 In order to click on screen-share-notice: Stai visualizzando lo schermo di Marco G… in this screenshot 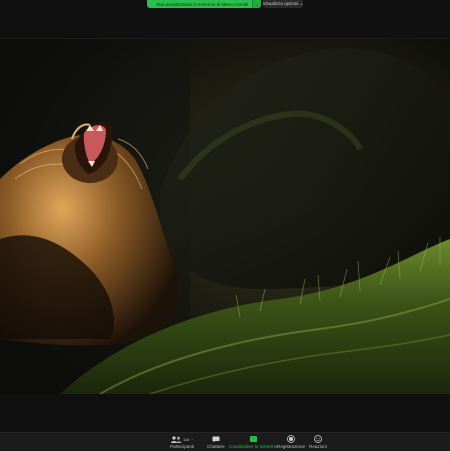, I will do `click(204, 4)`.